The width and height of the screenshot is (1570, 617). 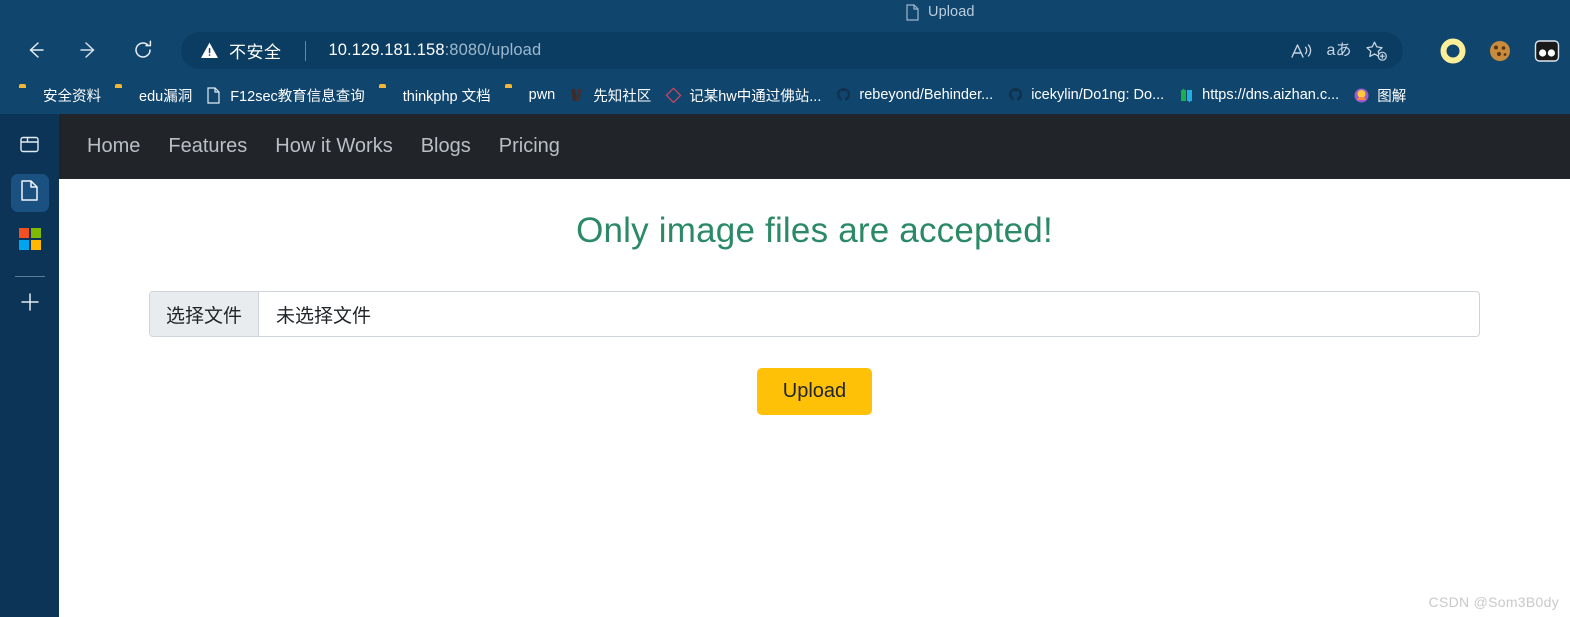 What do you see at coordinates (493, 50) in the screenshot?
I see `url-path: :8080/upload` at bounding box center [493, 50].